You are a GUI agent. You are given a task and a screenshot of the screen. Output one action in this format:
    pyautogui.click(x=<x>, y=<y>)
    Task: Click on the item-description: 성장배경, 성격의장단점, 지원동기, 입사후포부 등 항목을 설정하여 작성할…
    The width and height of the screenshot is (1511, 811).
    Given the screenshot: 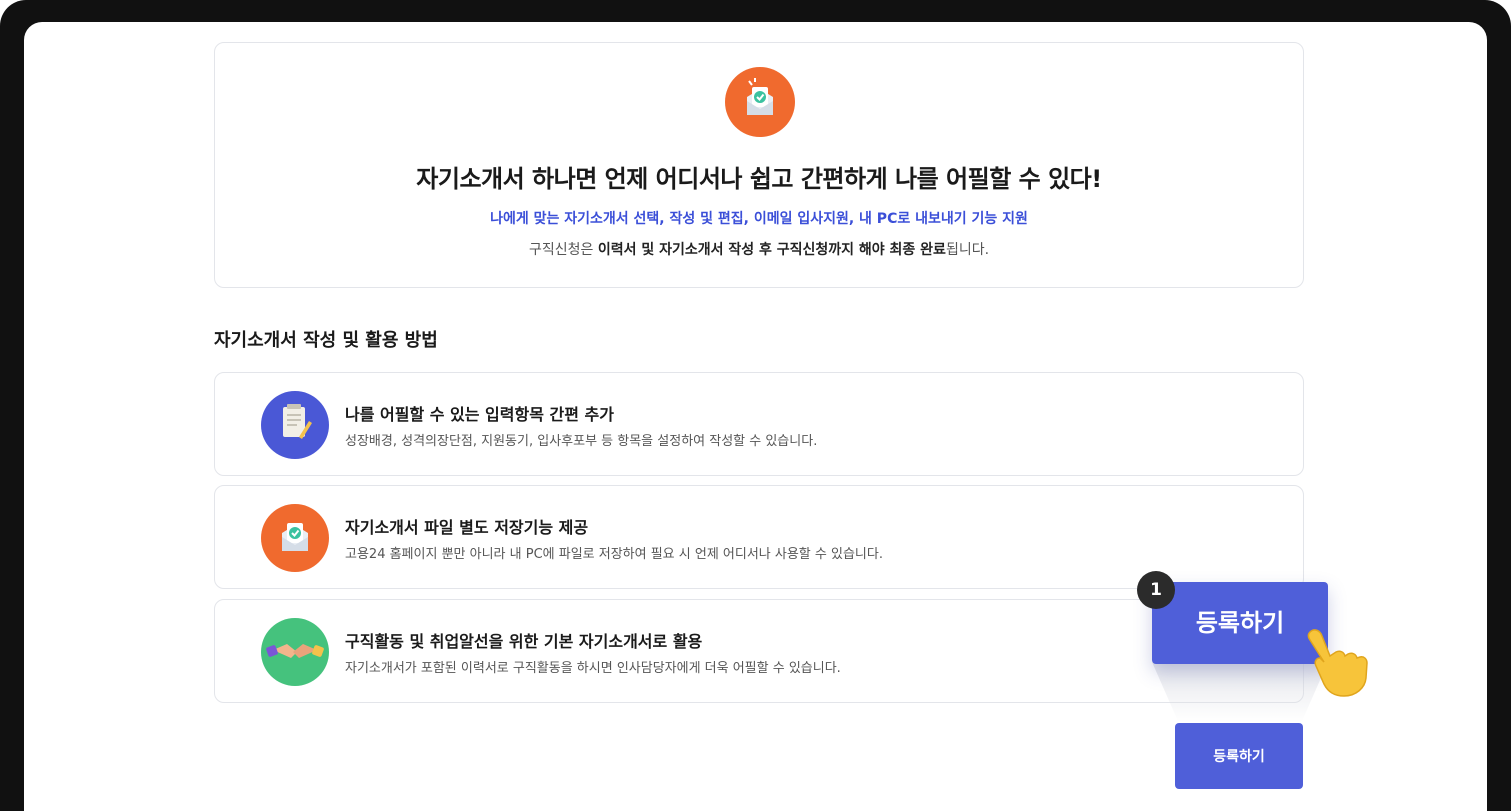 What is the action you would take?
    pyautogui.click(x=581, y=441)
    